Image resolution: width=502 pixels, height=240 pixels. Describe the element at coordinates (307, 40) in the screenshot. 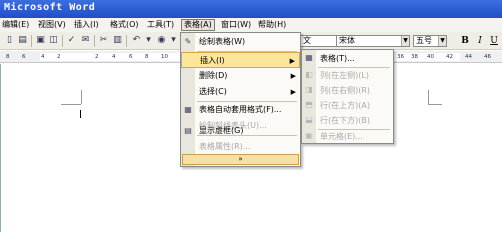

I see `style-value: 文` at that location.